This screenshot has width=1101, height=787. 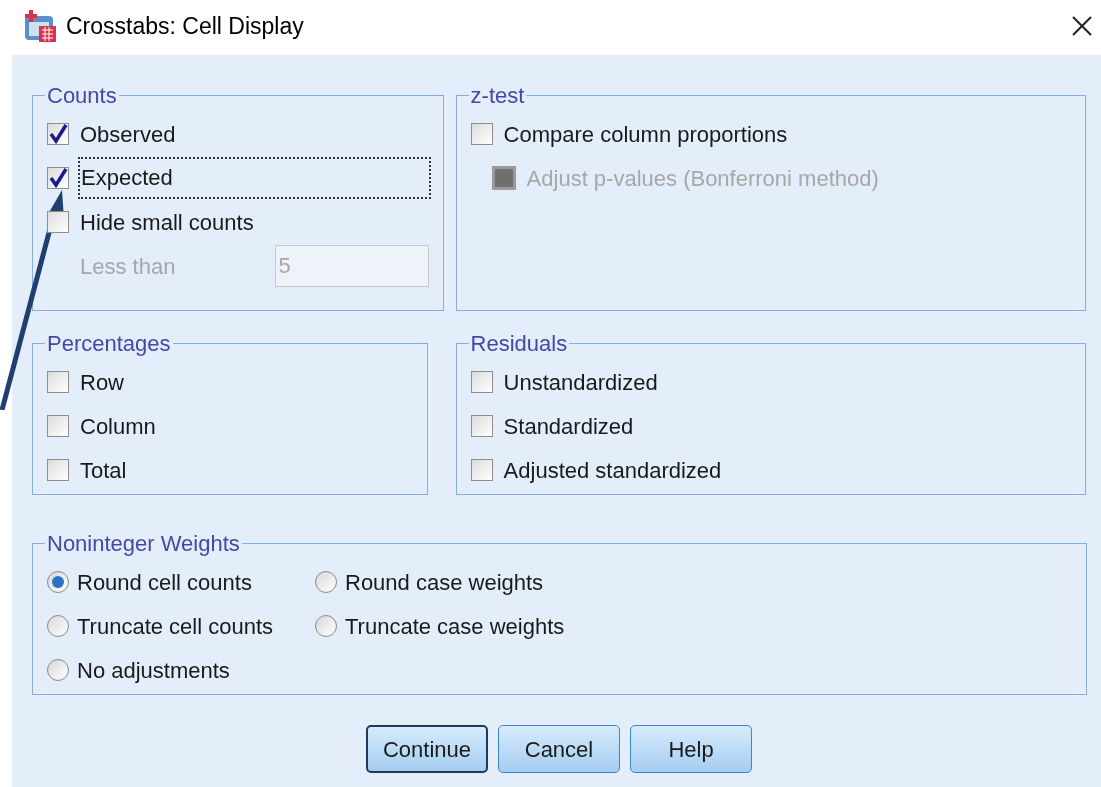 I want to click on checkbox-label: Compare column proportions, so click(x=645, y=134).